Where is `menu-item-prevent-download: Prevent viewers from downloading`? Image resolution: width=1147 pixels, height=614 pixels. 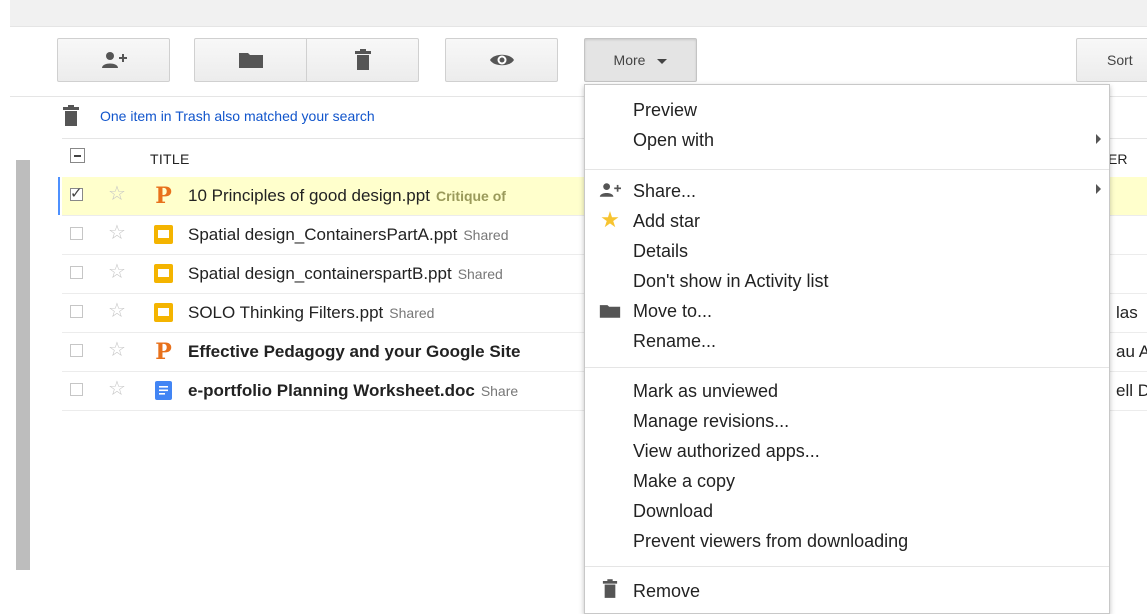
menu-item-prevent-download: Prevent viewers from downloading is located at coordinates (770, 541).